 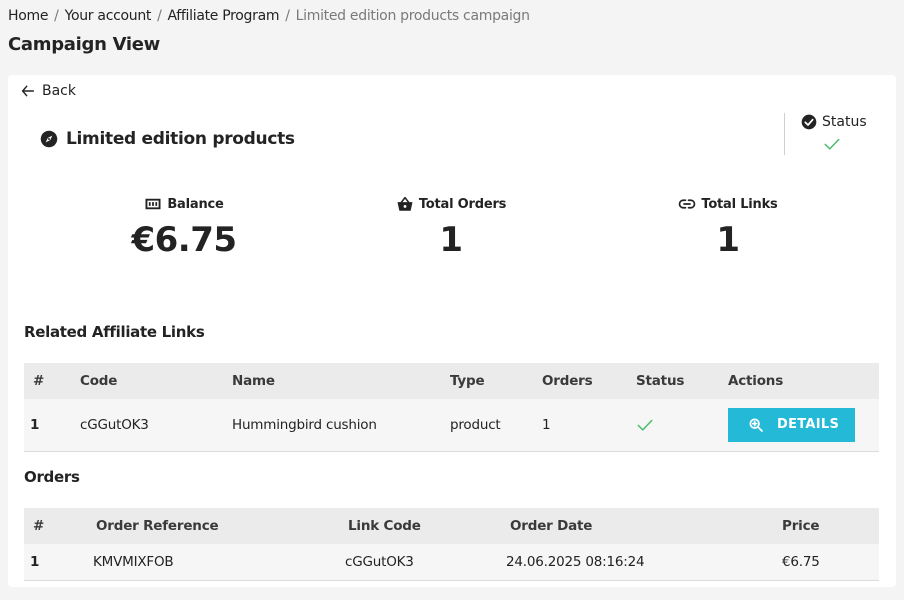 I want to click on arrow-left-icon, so click(x=28, y=91).